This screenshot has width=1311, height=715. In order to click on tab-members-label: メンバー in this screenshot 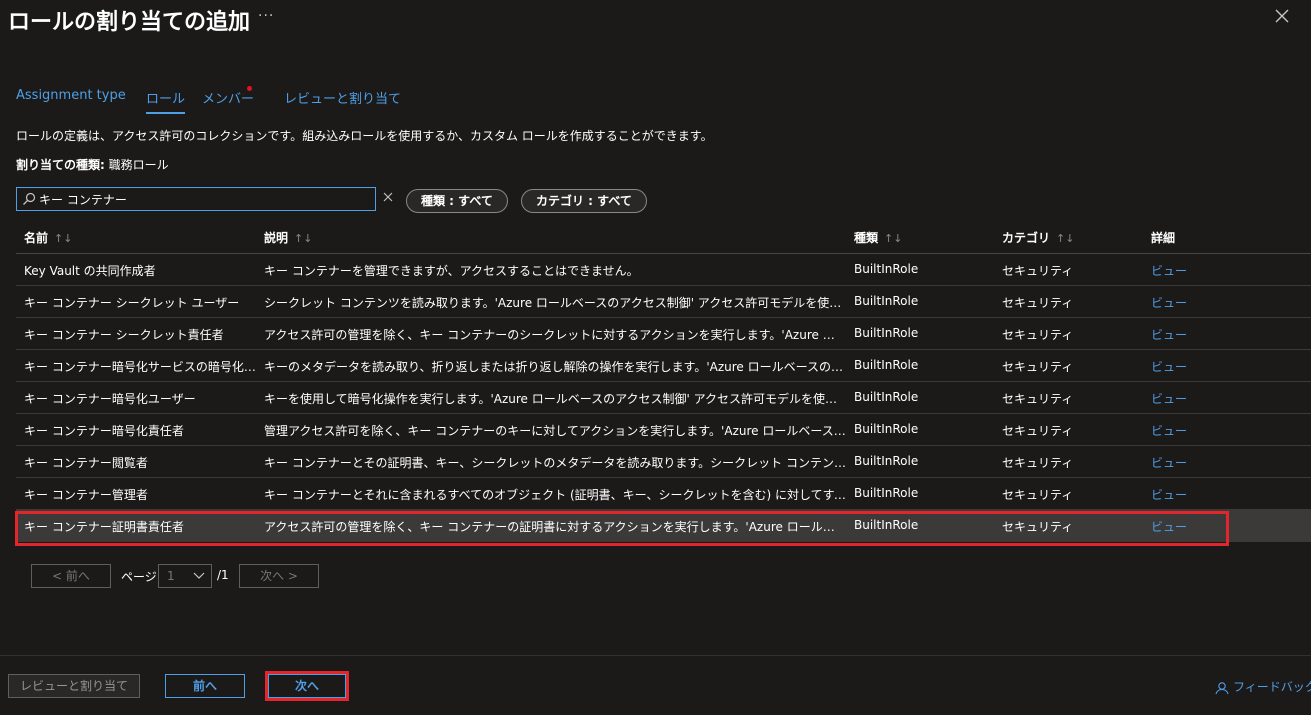, I will do `click(228, 99)`.